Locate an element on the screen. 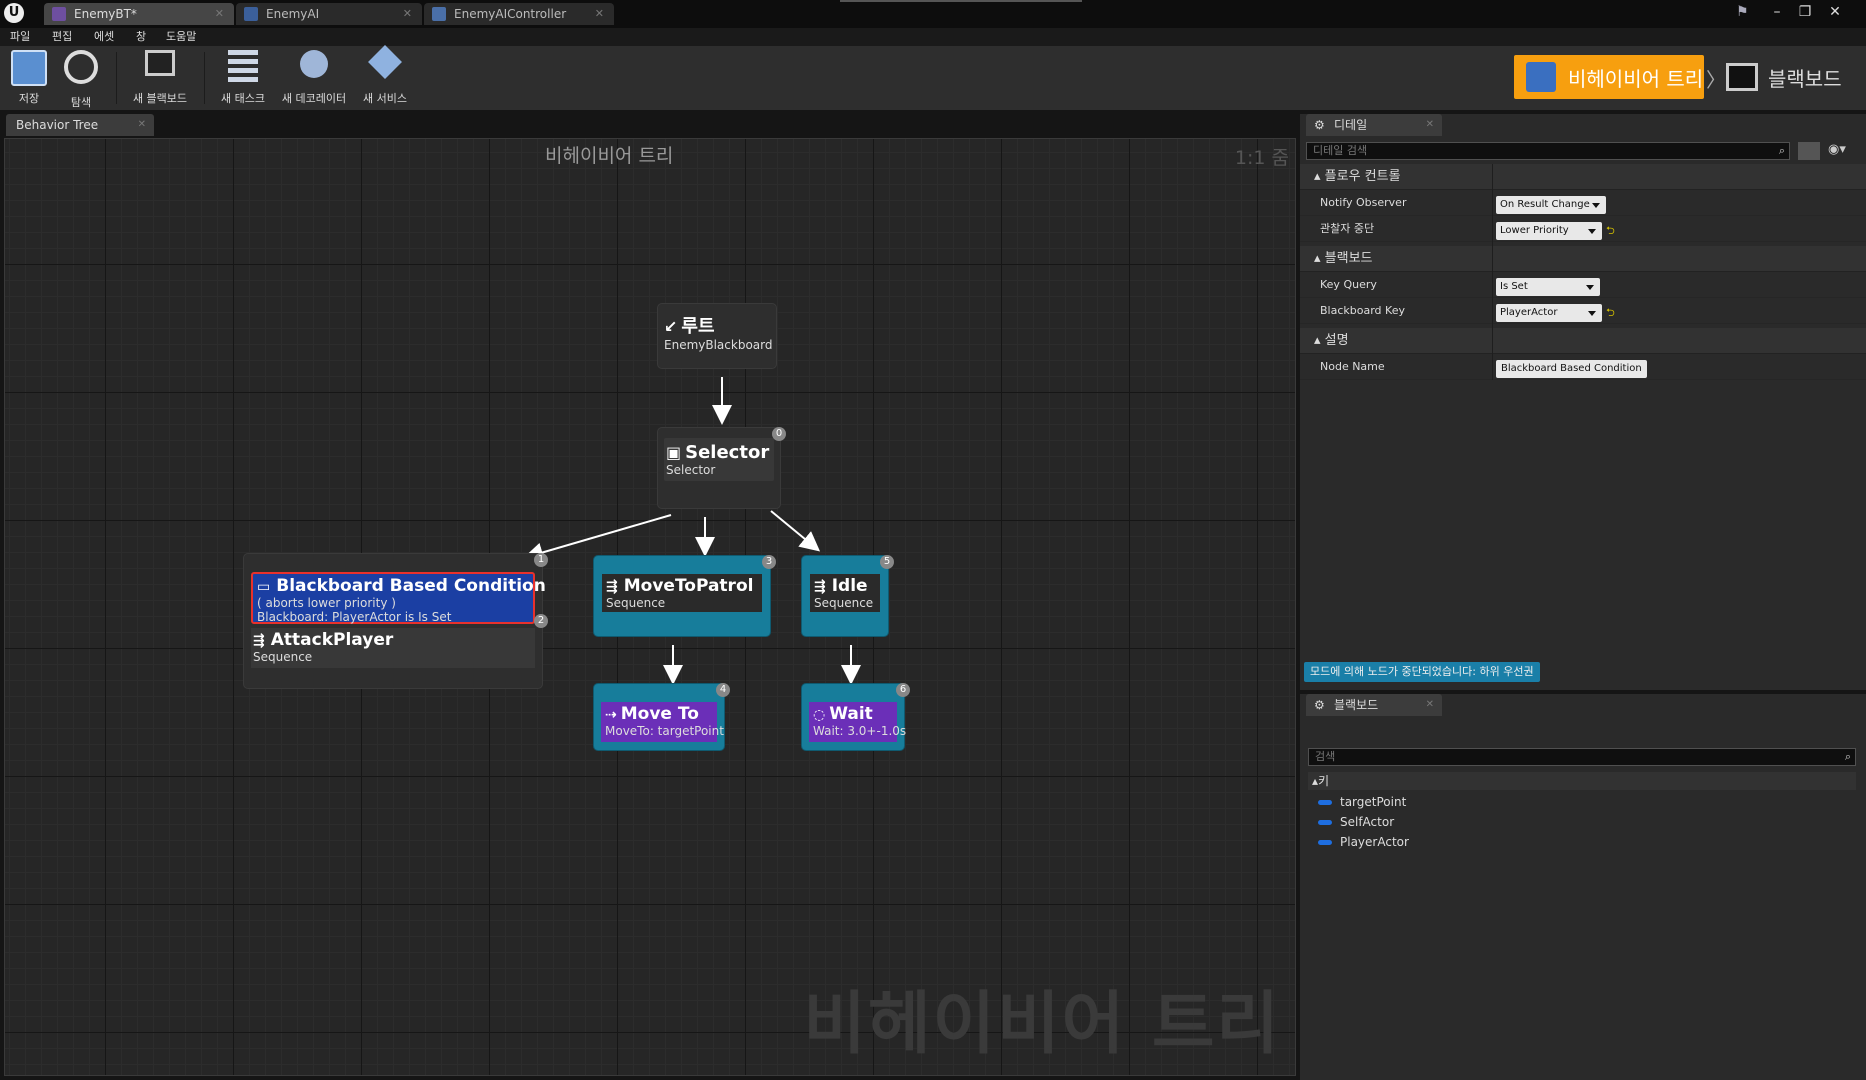 The image size is (1866, 1080). keys-category: ▴키 is located at coordinates (1582, 781).